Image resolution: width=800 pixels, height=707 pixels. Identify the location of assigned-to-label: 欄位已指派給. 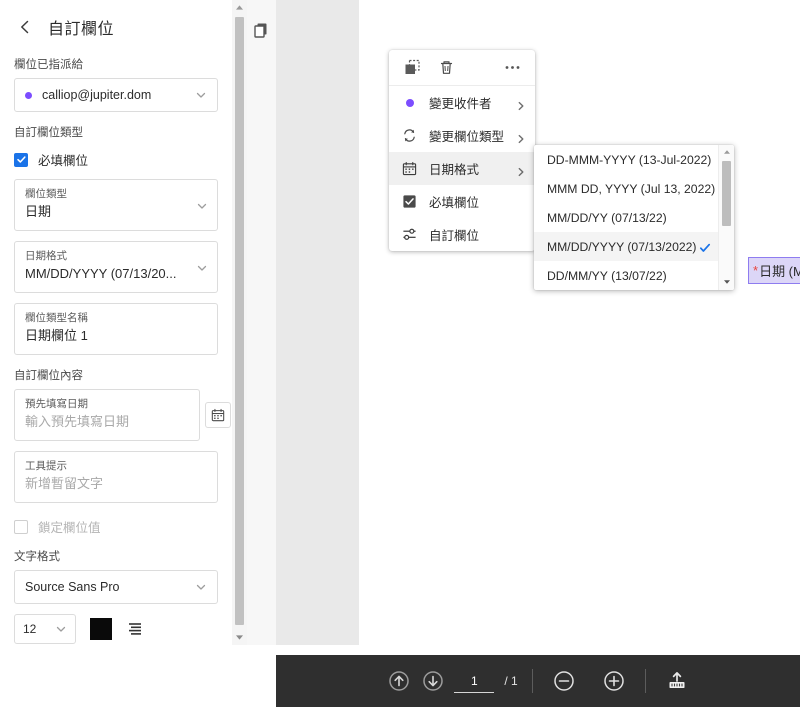
(48, 65).